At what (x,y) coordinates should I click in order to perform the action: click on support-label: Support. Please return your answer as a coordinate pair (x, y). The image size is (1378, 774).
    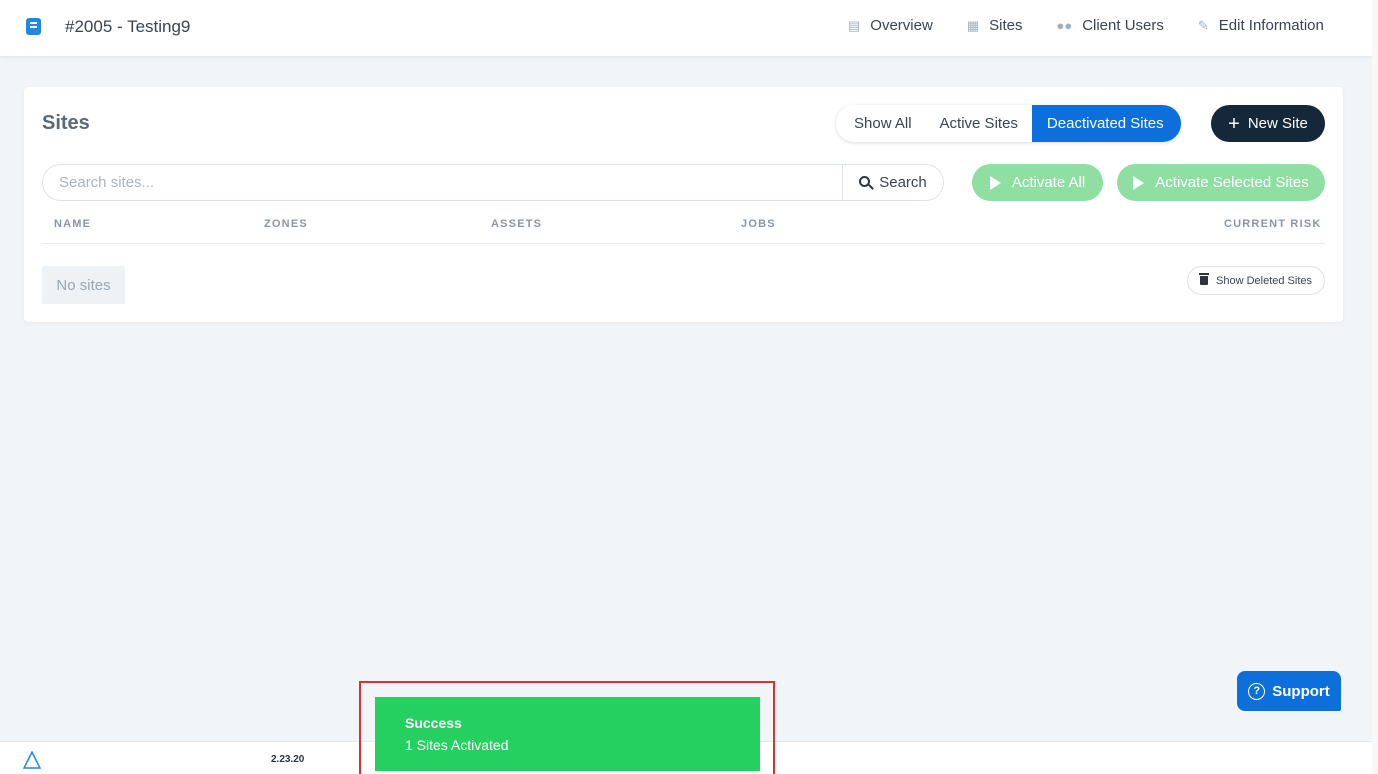
    Looking at the image, I should click on (1301, 691).